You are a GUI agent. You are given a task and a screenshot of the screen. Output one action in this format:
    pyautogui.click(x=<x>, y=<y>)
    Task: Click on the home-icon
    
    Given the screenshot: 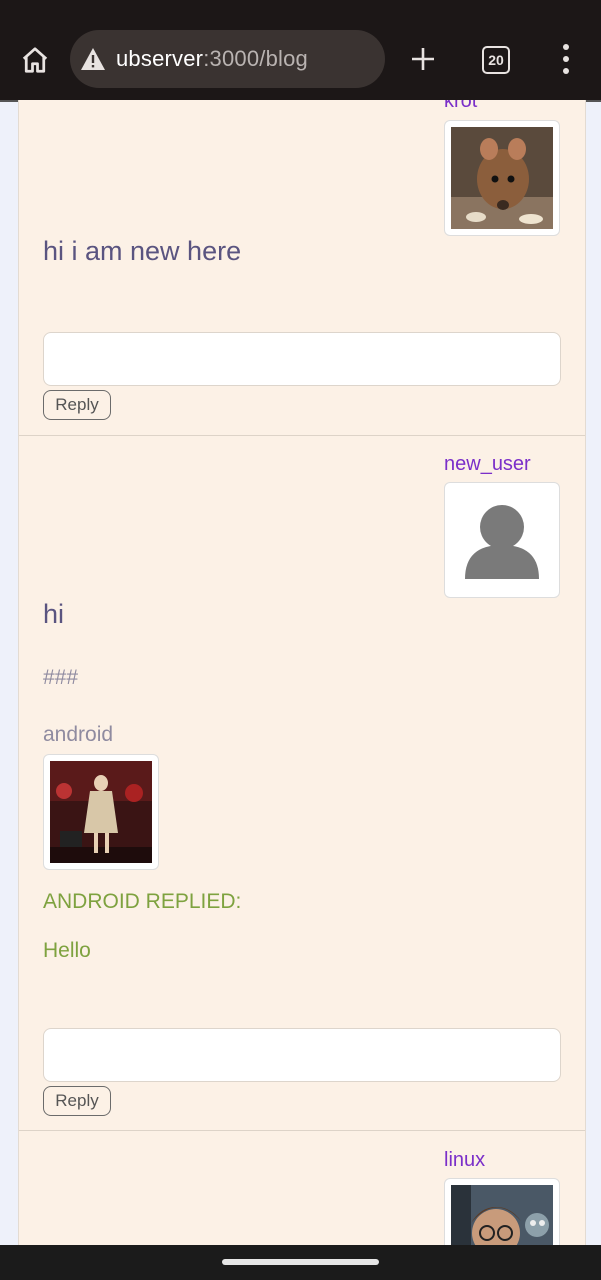 What is the action you would take?
    pyautogui.click(x=35, y=60)
    